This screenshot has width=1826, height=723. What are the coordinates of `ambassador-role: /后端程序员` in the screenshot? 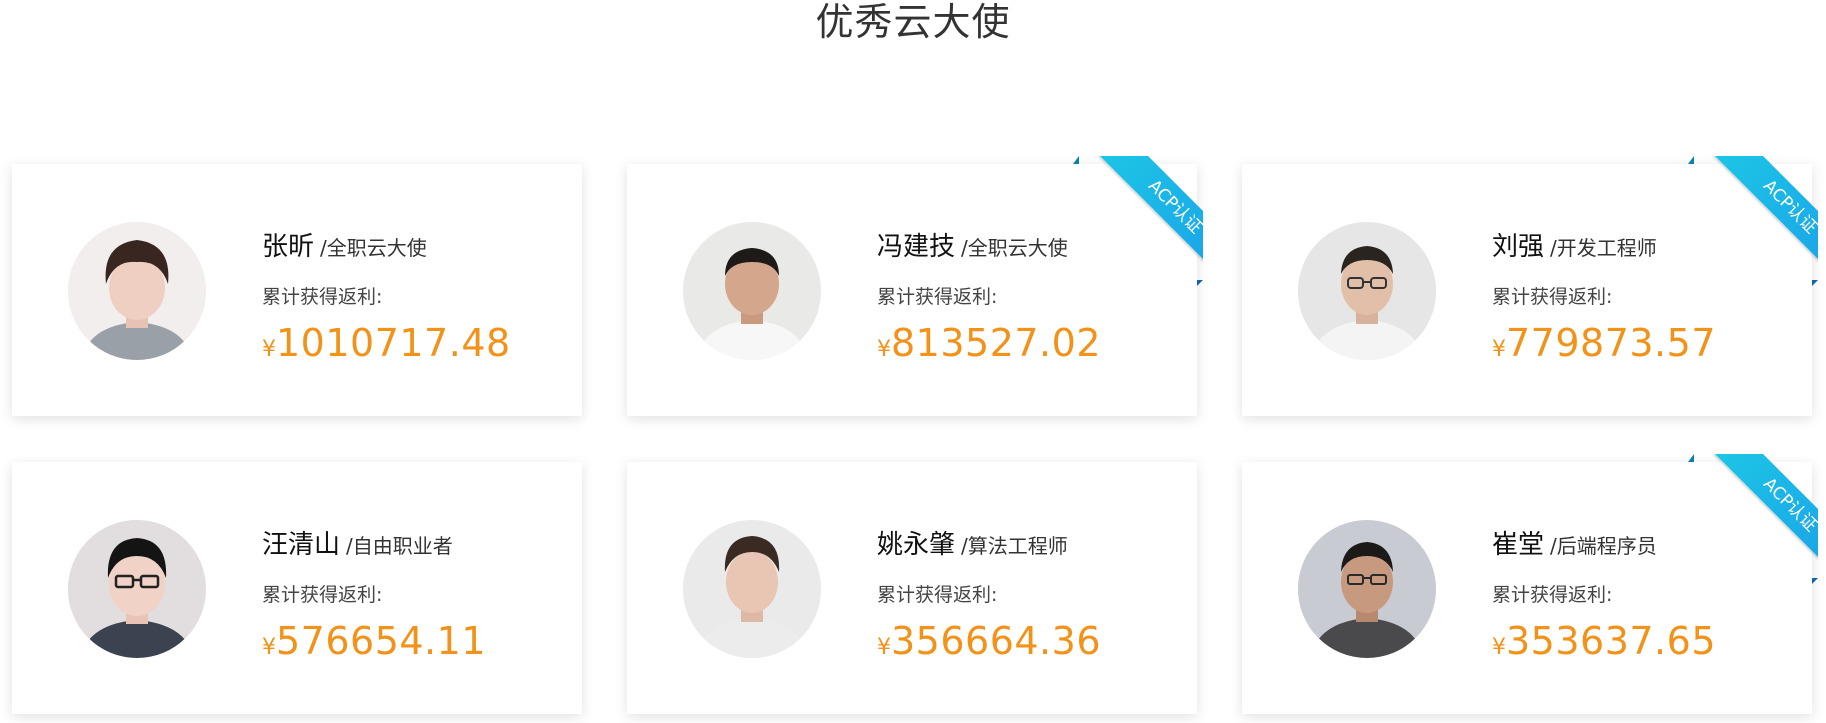 It's located at (1603, 546).